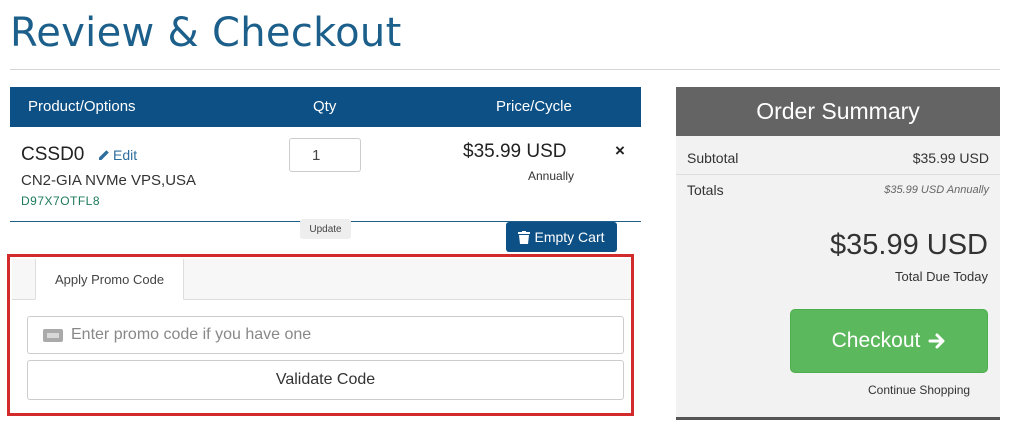  Describe the element at coordinates (125, 155) in the screenshot. I see `edit-label: Edit` at that location.